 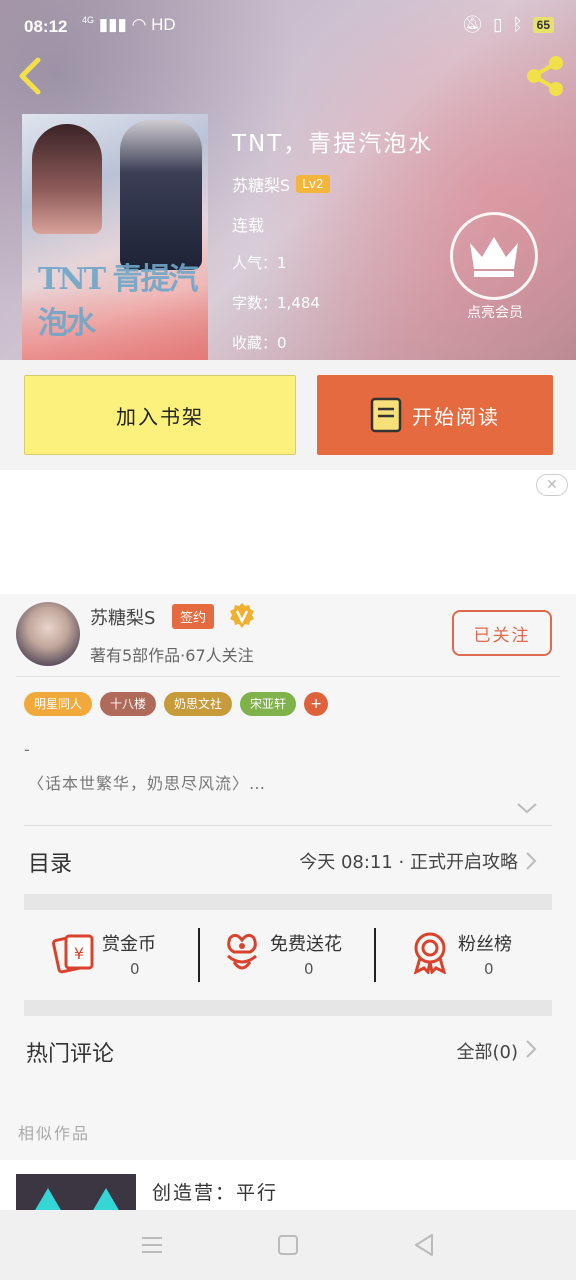 What do you see at coordinates (215, 1193) in the screenshot?
I see `similar-work-title: 创造营：平行` at bounding box center [215, 1193].